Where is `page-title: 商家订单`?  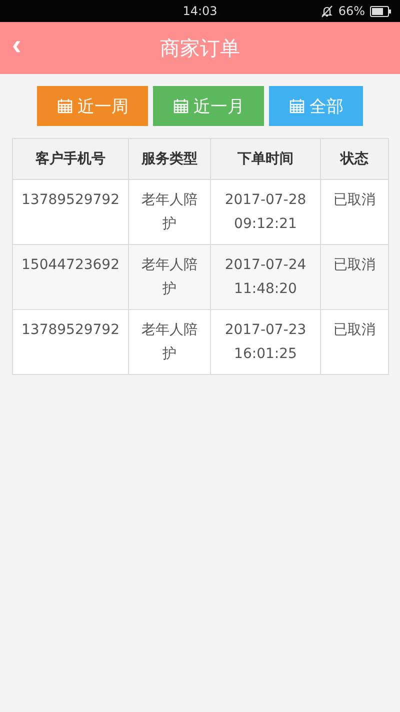 page-title: 商家订单 is located at coordinates (200, 48).